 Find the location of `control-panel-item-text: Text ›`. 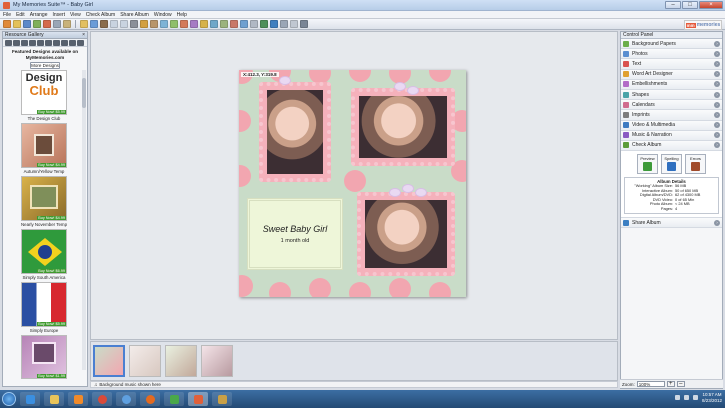

control-panel-item-text: Text › is located at coordinates (671, 64).